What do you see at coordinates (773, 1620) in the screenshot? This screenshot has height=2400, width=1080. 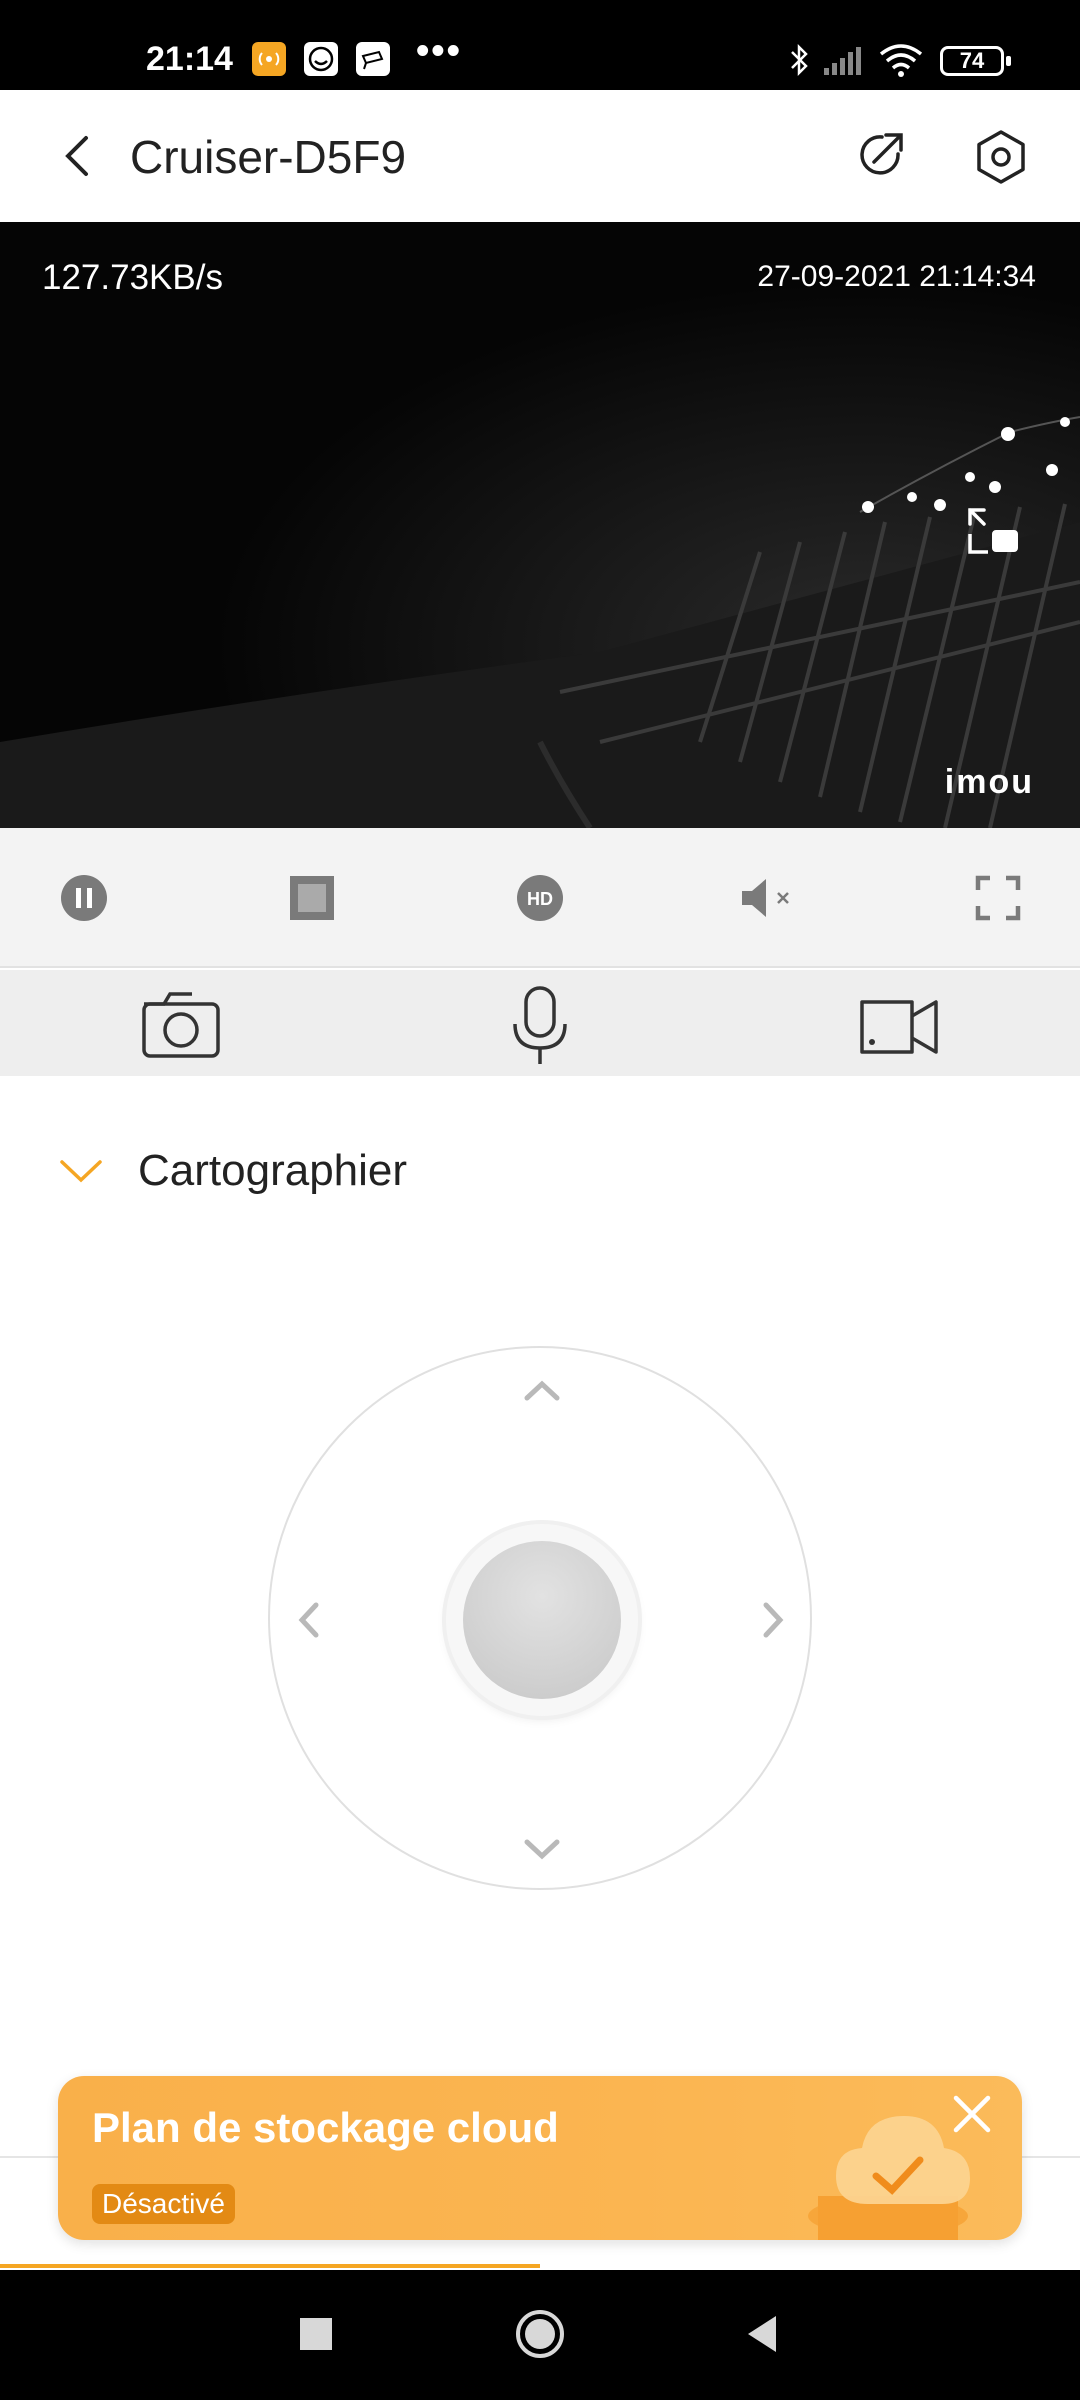 I see `pan-right-icon` at bounding box center [773, 1620].